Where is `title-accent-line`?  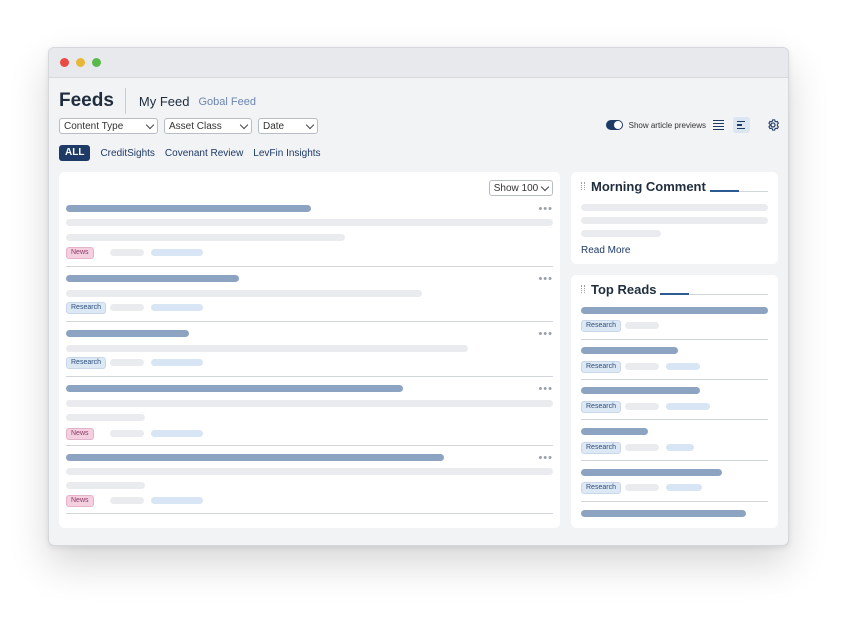 title-accent-line is located at coordinates (724, 191).